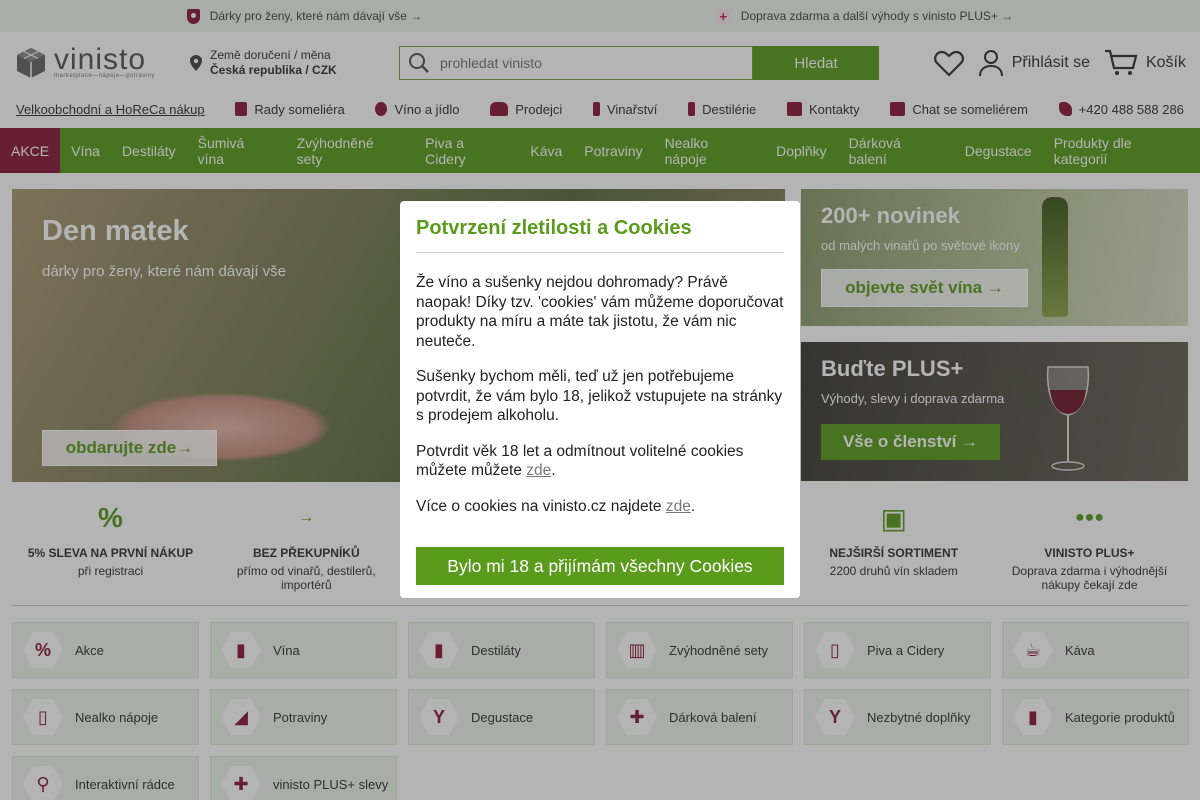 This screenshot has width=1200, height=800. I want to click on cookies-info-link: zde, so click(678, 506).